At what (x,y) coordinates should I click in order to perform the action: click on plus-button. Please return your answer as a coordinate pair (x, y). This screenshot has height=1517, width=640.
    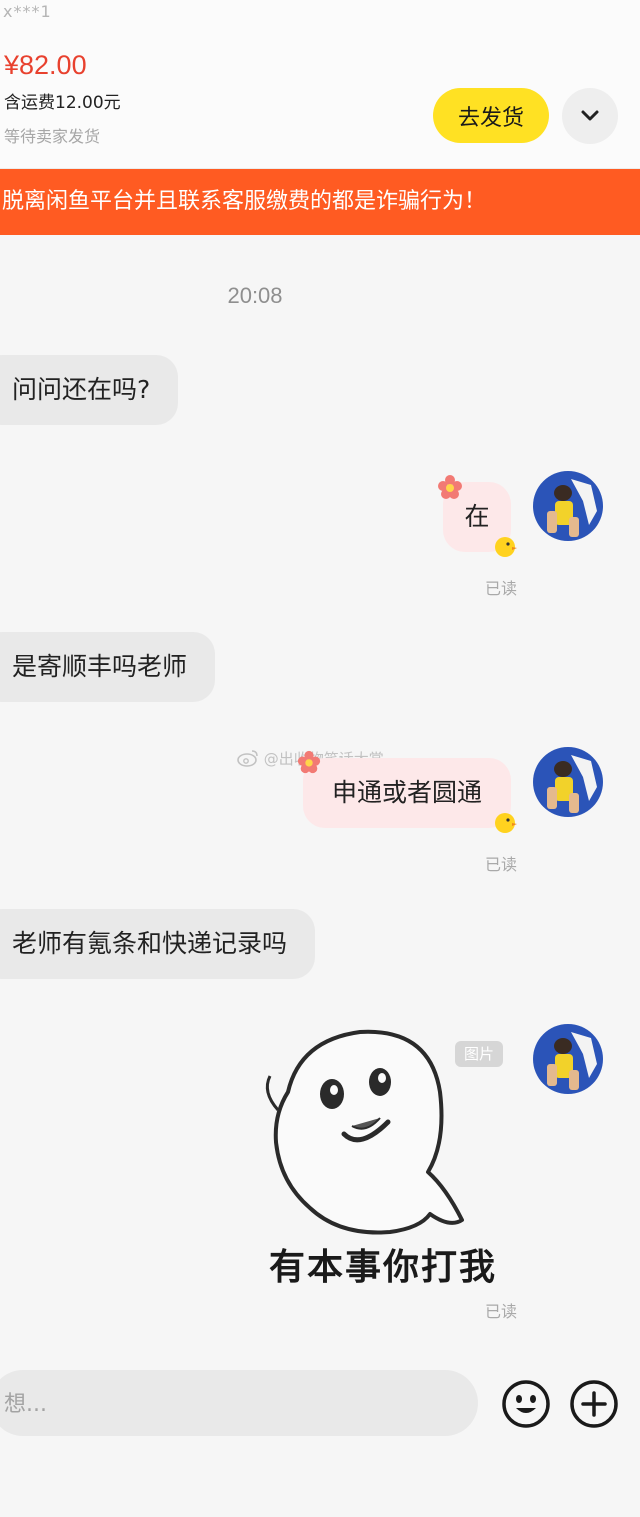
    Looking at the image, I should click on (594, 1404).